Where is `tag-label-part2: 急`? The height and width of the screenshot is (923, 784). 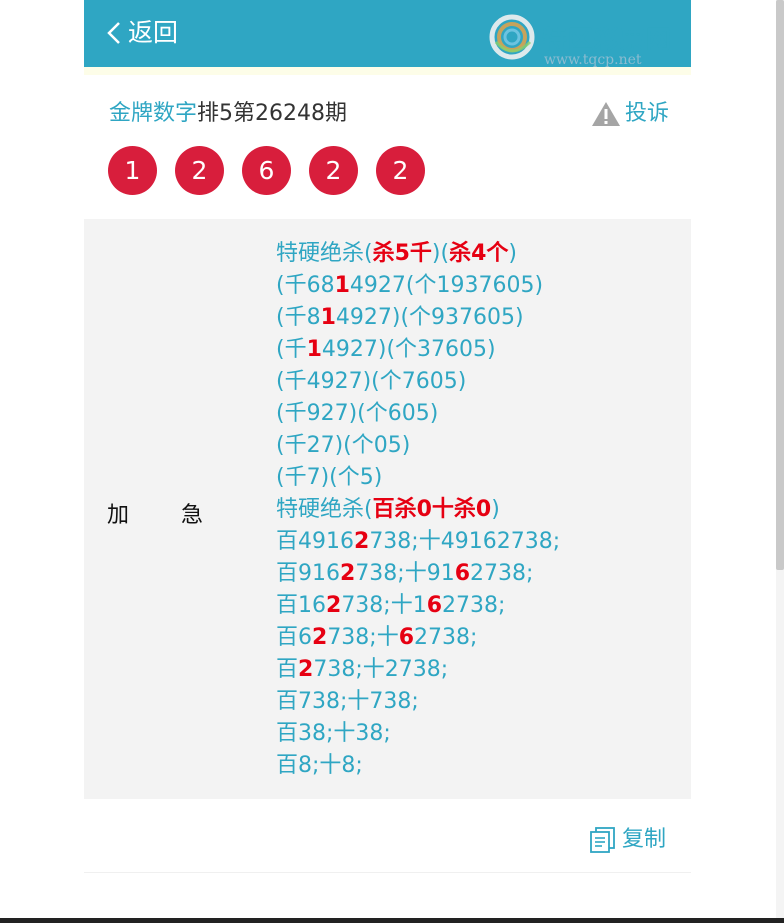
tag-label-part2: 急 is located at coordinates (192, 515).